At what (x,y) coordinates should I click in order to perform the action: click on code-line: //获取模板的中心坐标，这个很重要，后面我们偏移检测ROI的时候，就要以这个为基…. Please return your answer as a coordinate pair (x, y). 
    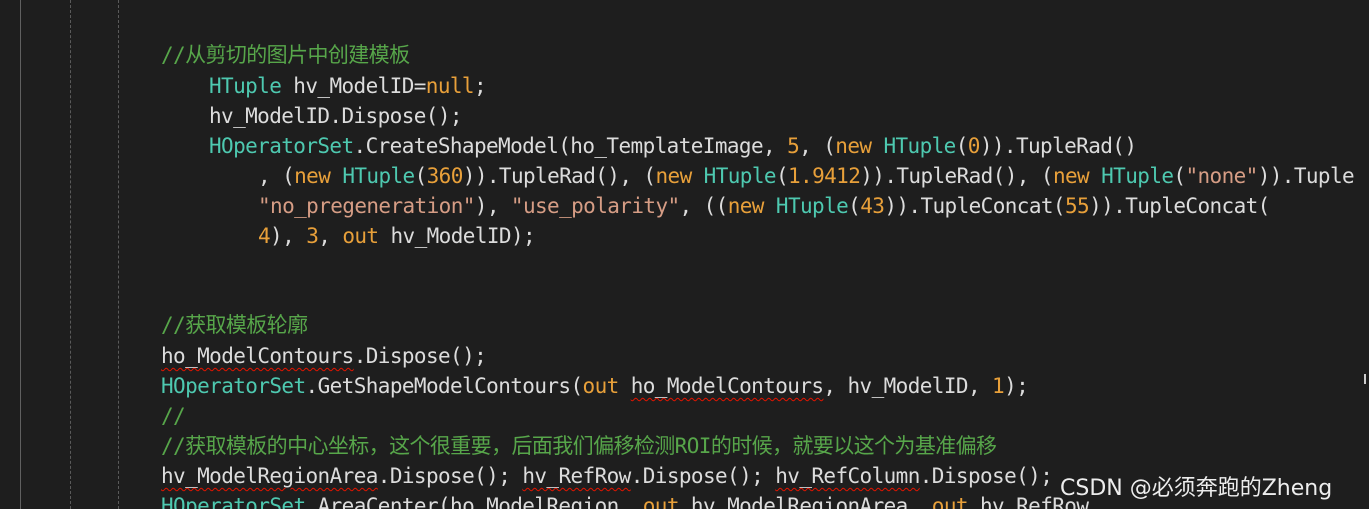
    Looking at the image, I should click on (579, 446).